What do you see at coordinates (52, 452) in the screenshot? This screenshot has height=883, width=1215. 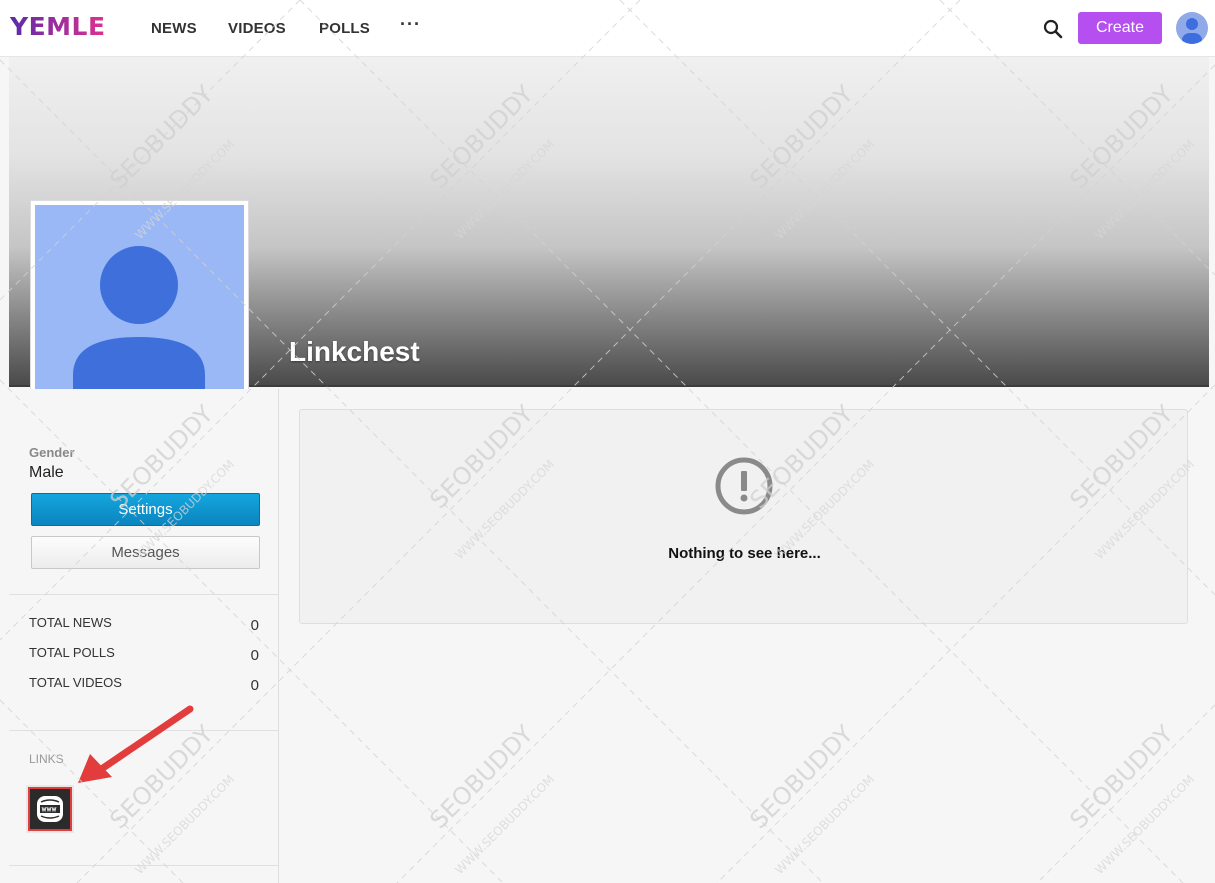 I see `gender-label: Gender` at bounding box center [52, 452].